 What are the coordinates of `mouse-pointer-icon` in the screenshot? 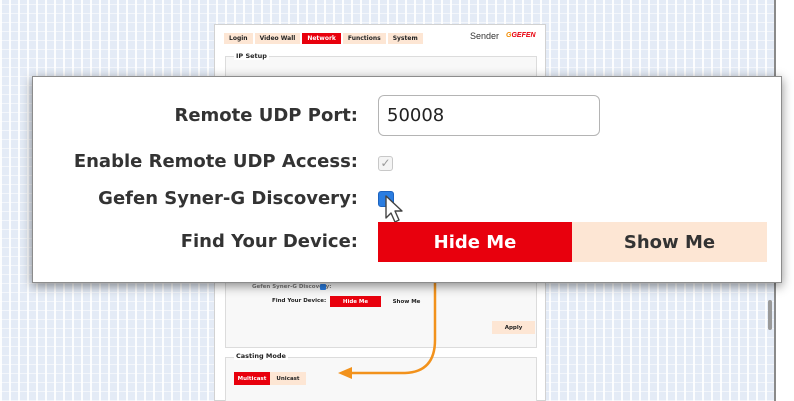 It's located at (394, 209).